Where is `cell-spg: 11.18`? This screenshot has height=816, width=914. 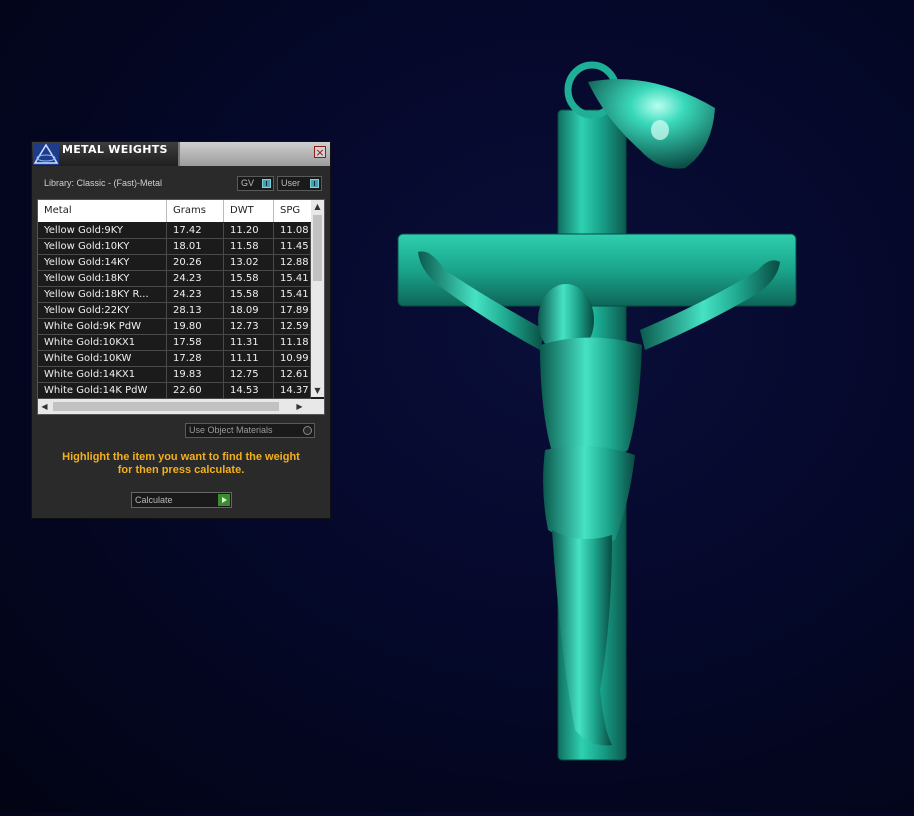 cell-spg: 11.18 is located at coordinates (292, 342).